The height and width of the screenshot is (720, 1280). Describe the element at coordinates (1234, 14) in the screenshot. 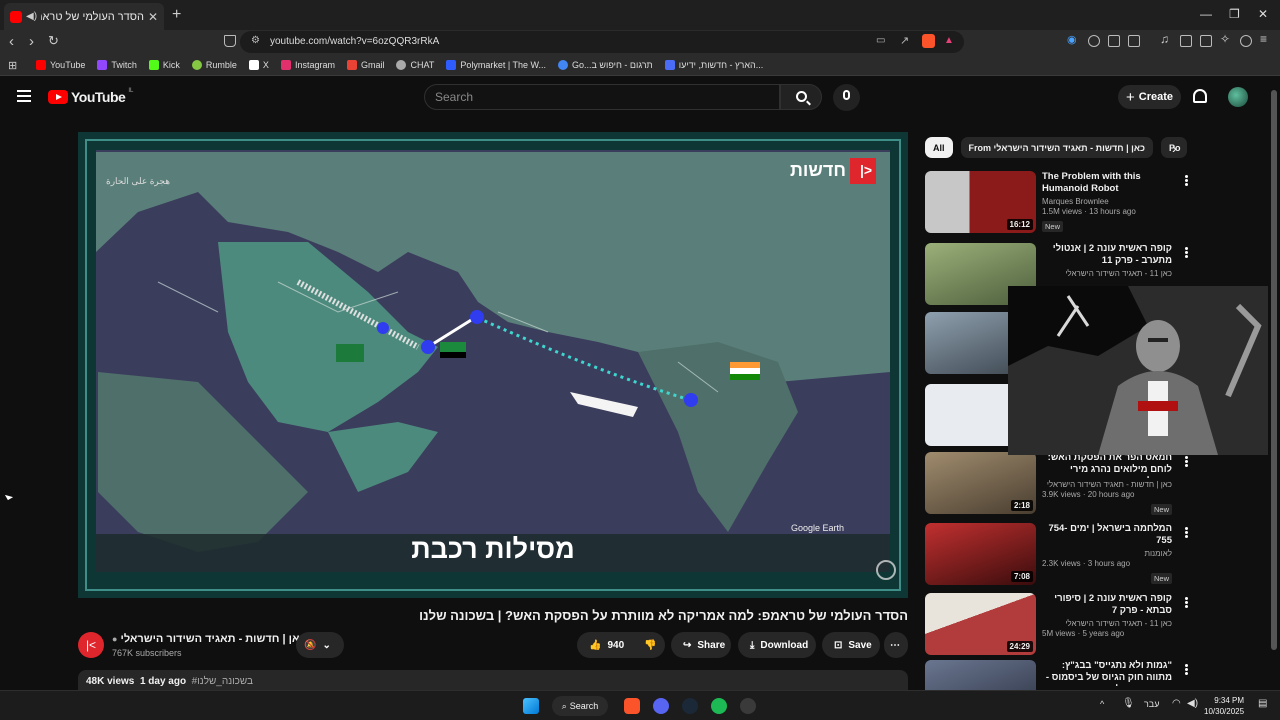

I see `restore-icon: ❐` at that location.